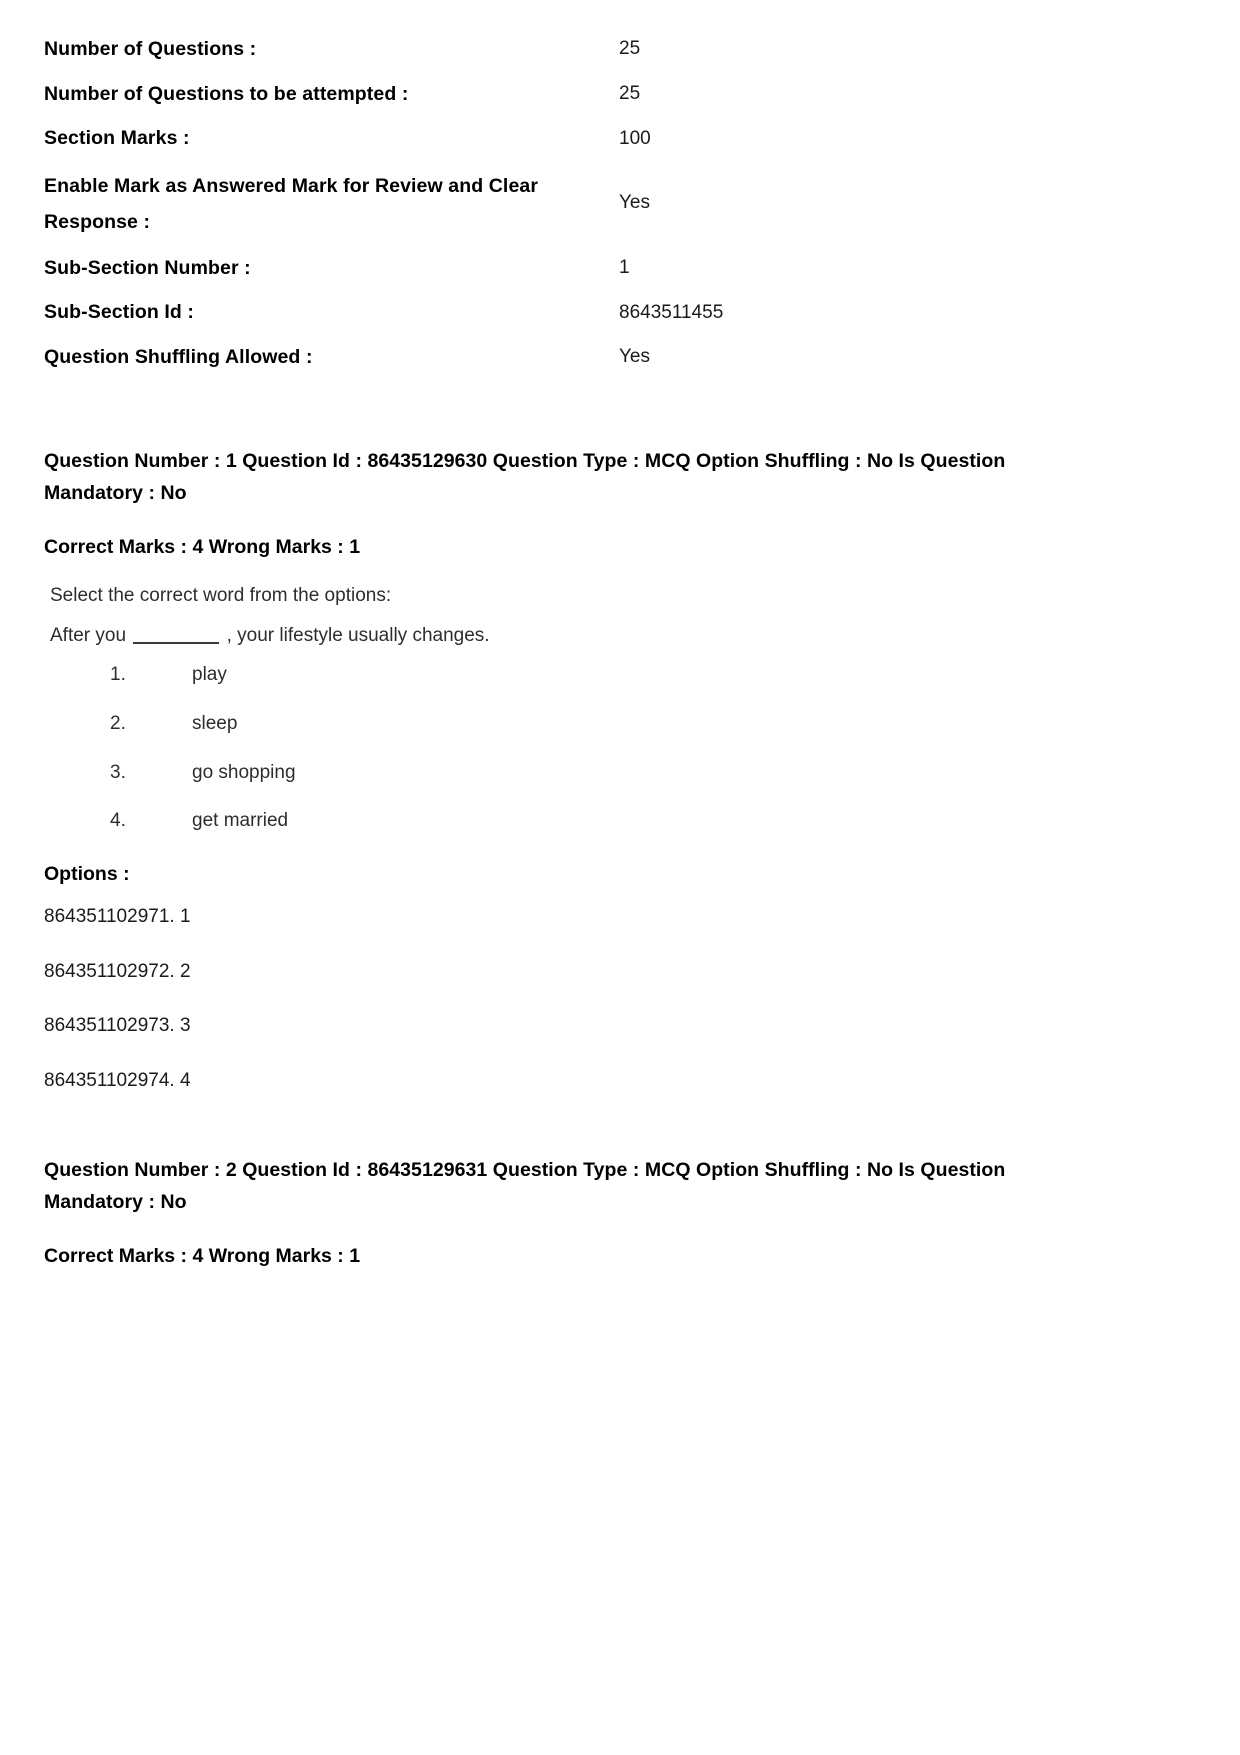 The image size is (1240, 1755). I want to click on list-item: 2. sleep, so click(620, 724).